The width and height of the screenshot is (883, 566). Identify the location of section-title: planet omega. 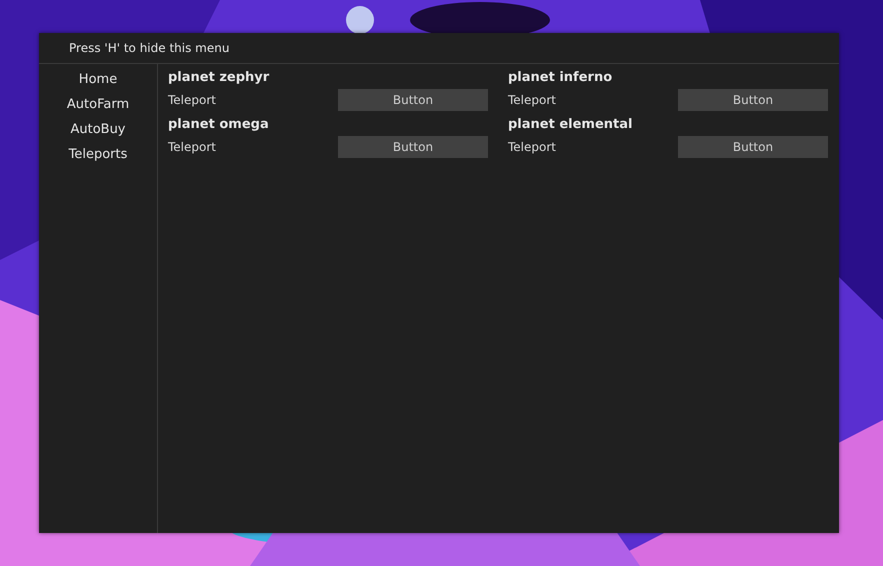
(219, 125).